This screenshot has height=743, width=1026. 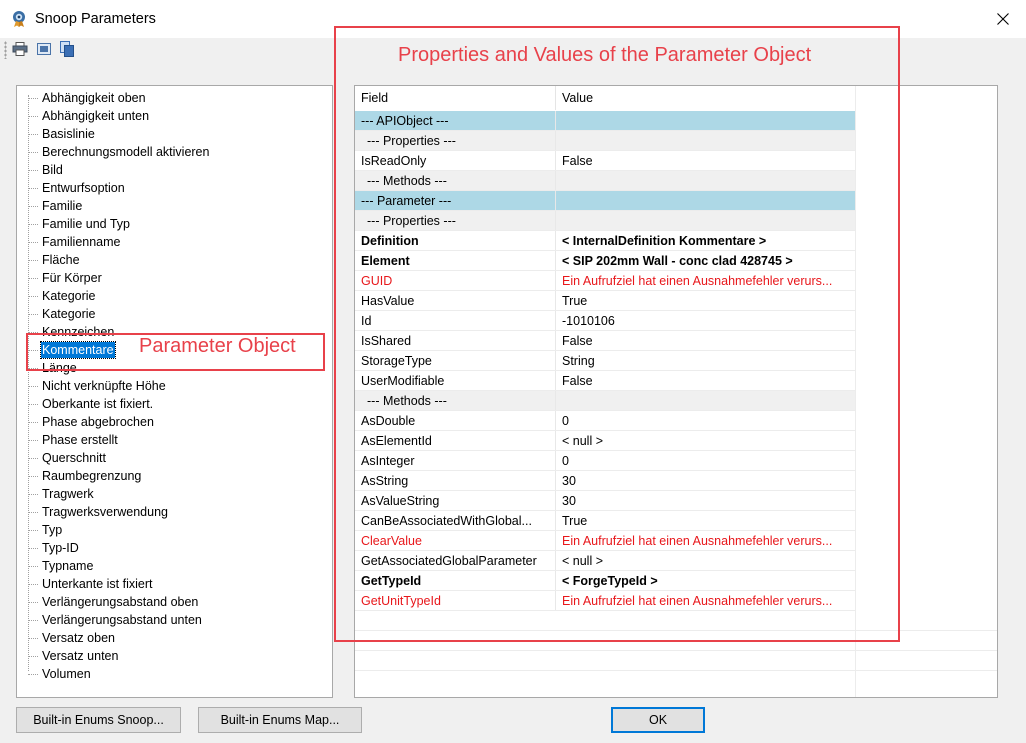 What do you see at coordinates (174, 440) in the screenshot?
I see `tree-item: Phase erstellt` at bounding box center [174, 440].